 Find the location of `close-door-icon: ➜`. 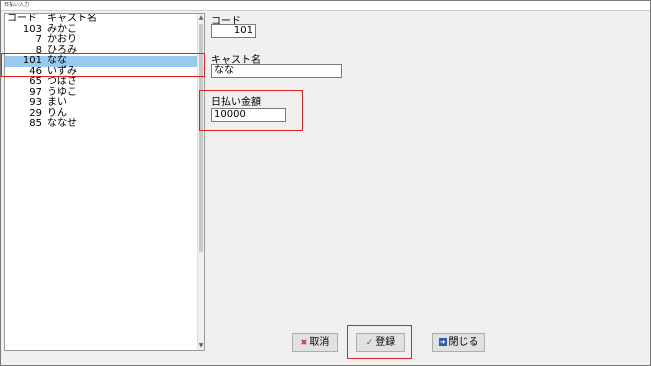

close-door-icon: ➜ is located at coordinates (442, 342).